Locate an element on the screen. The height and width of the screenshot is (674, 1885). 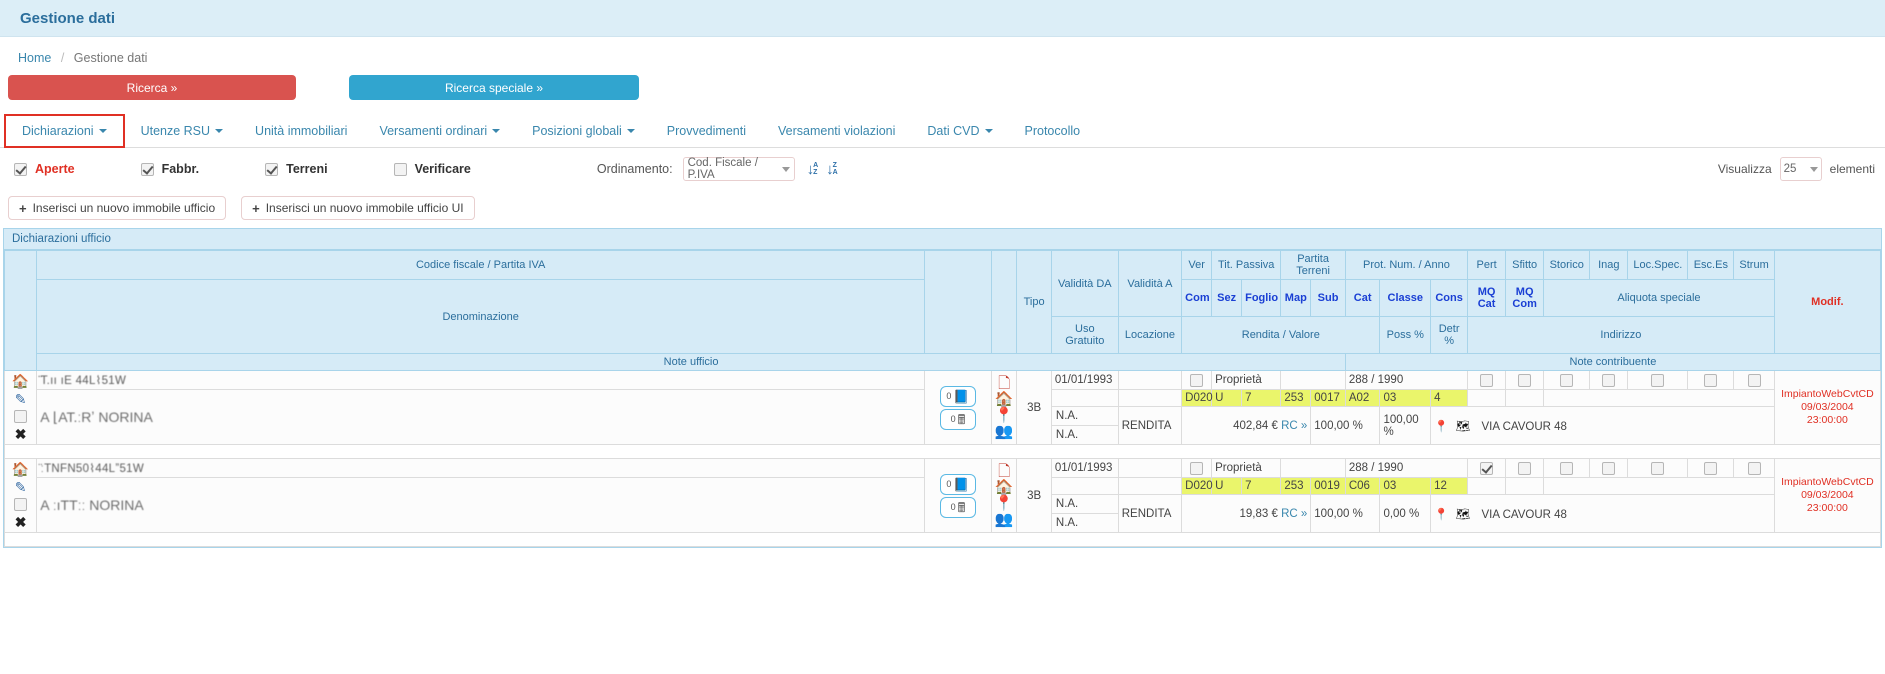
filter-fabbr: Fabbr. is located at coordinates (169, 169).